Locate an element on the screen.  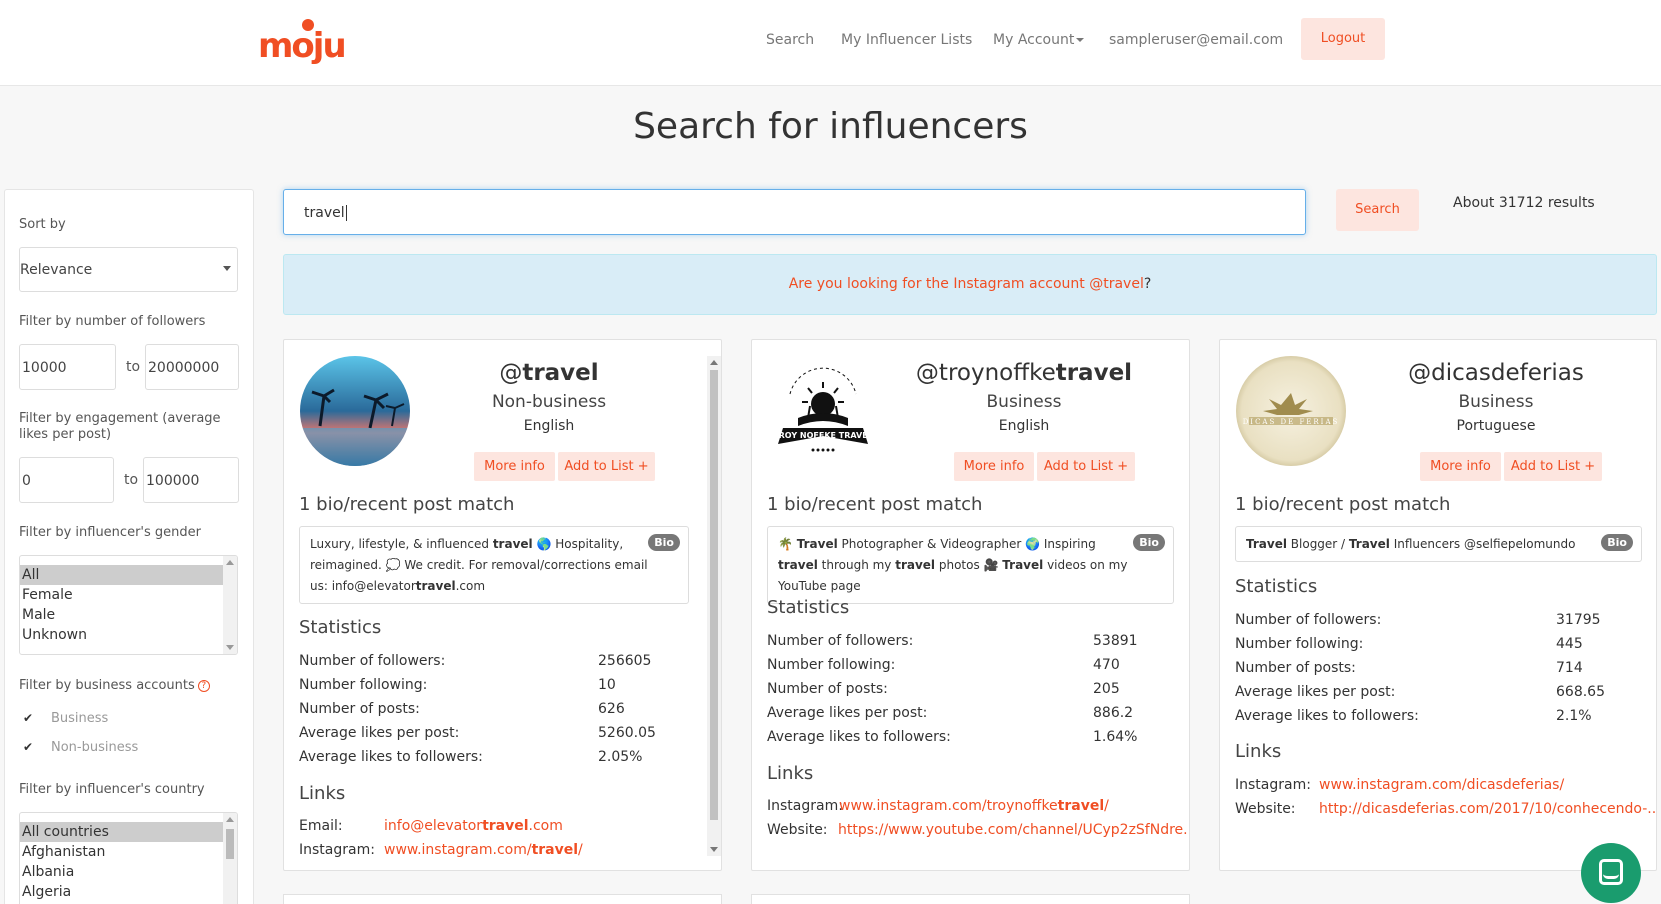
followers-max-input: 20000000 is located at coordinates (192, 367).